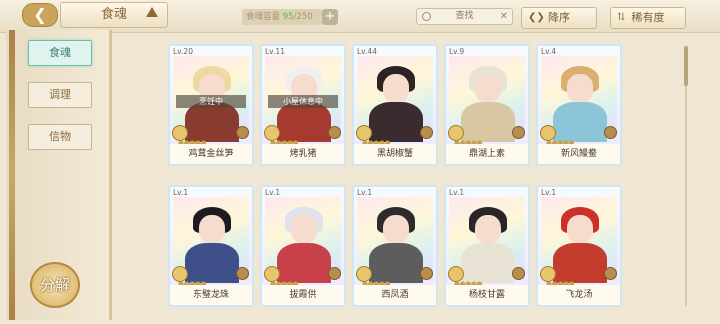  I want to click on food-soul-card: Lv.9 ●●●●● 鼎湖上素, so click(487, 105).